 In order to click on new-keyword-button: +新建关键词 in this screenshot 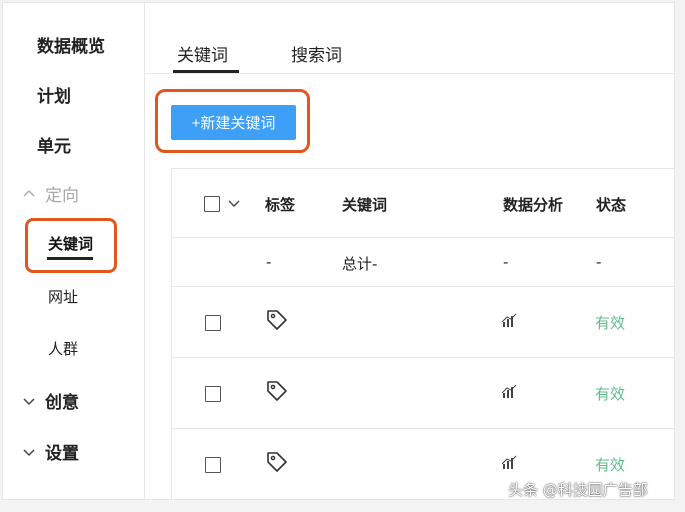, I will do `click(233, 122)`.